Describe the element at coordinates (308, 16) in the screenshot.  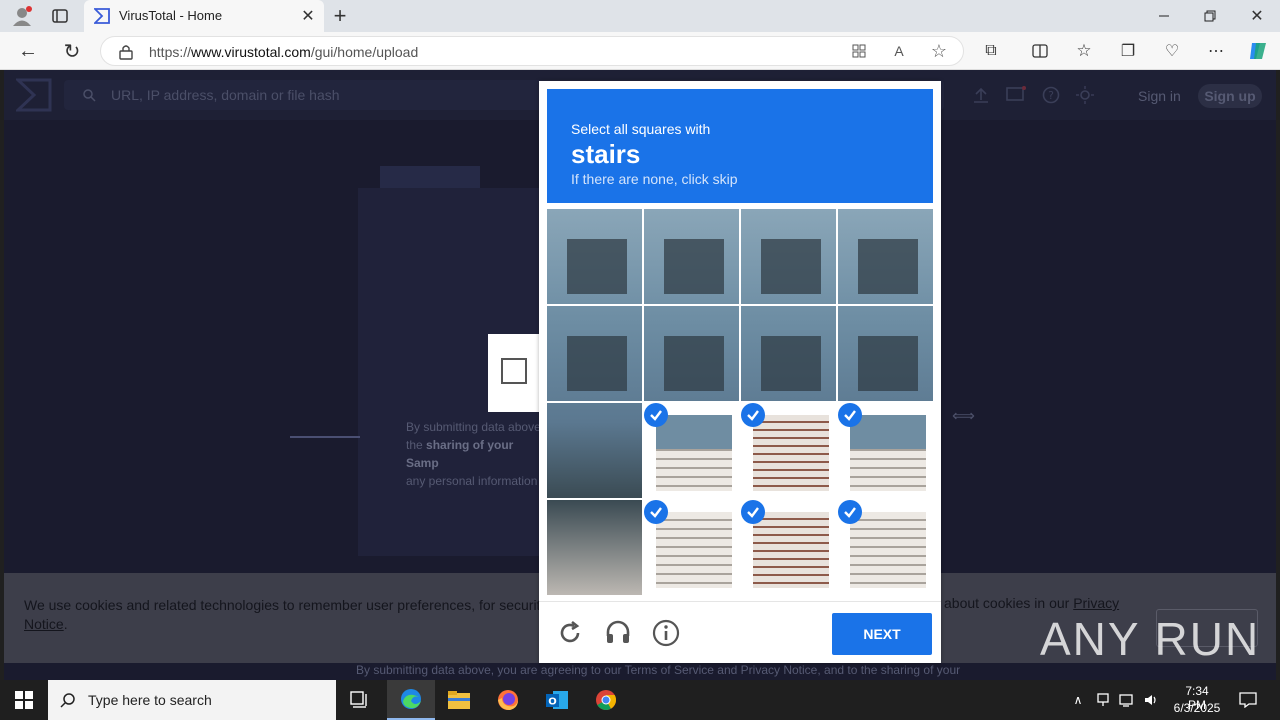
I see `close-tab-icon: ✕` at that location.